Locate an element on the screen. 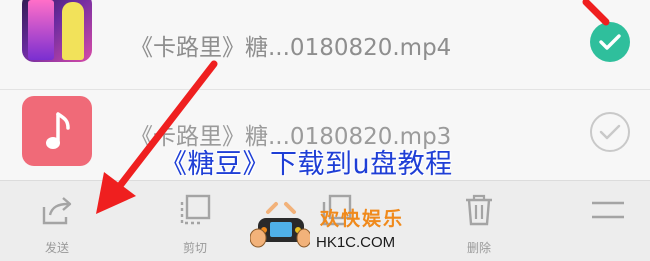 The height and width of the screenshot is (261, 650). cut-label: 剪切 is located at coordinates (194, 248).